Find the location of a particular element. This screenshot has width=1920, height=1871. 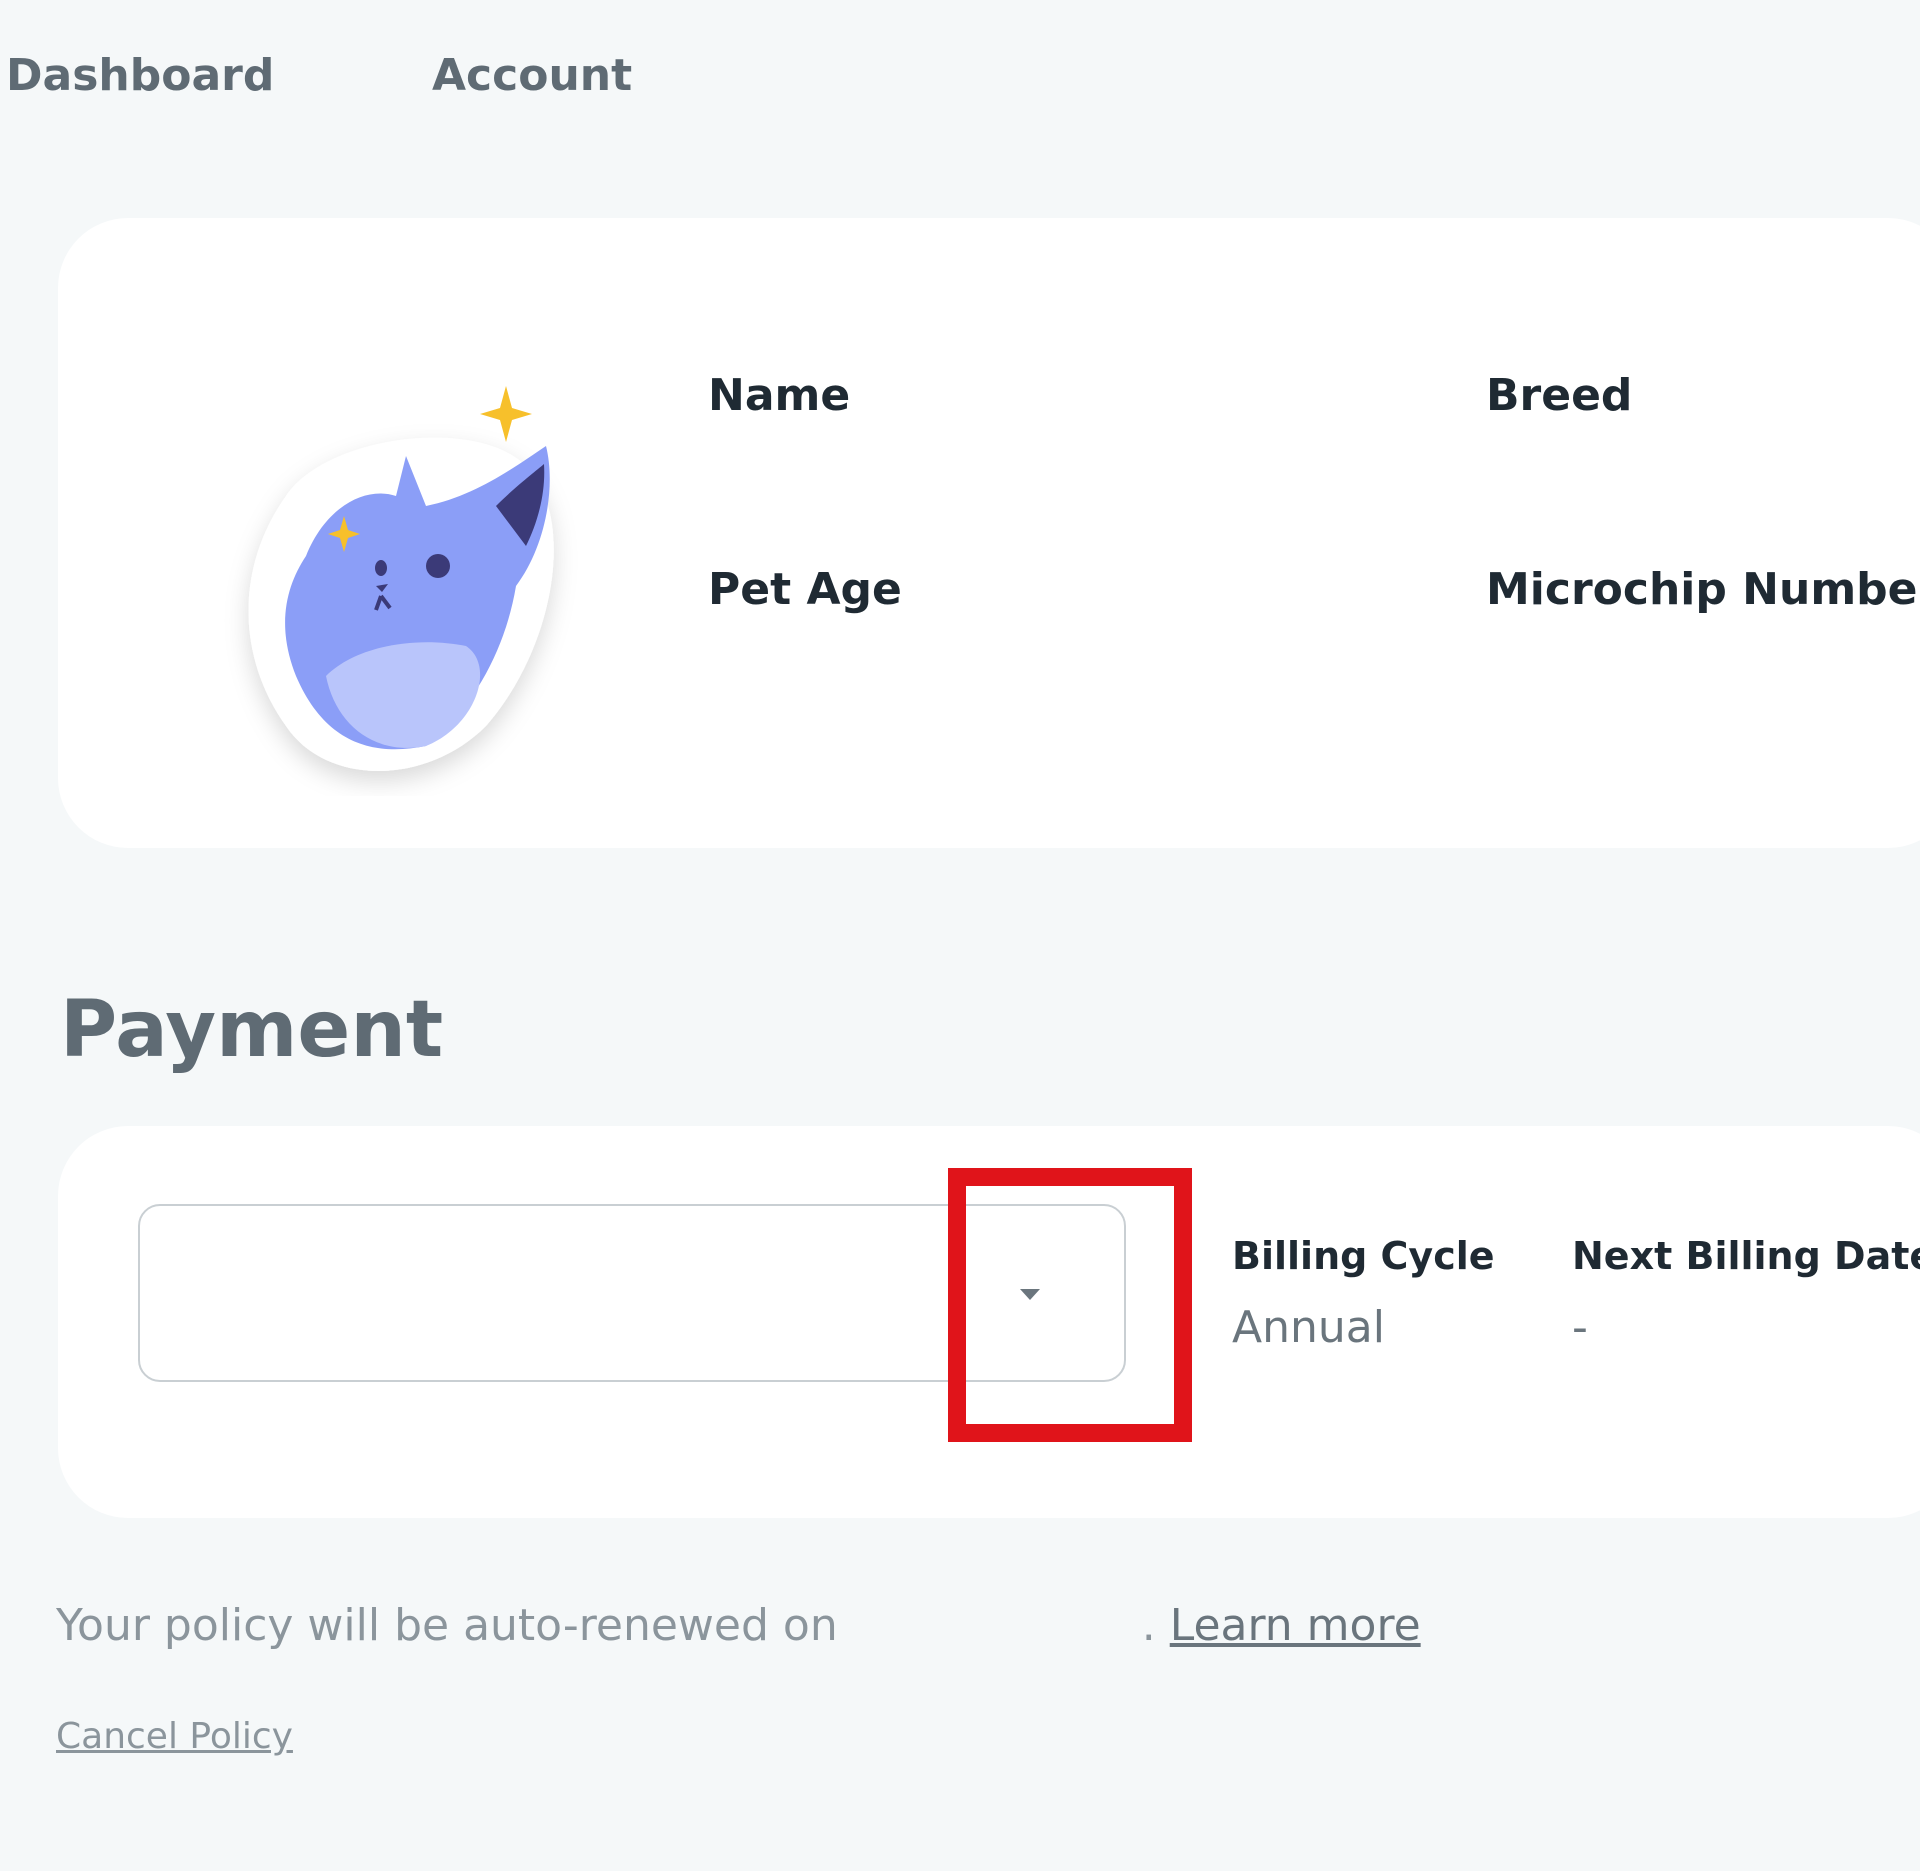

next-billing-date-value: - is located at coordinates (1580, 1327).